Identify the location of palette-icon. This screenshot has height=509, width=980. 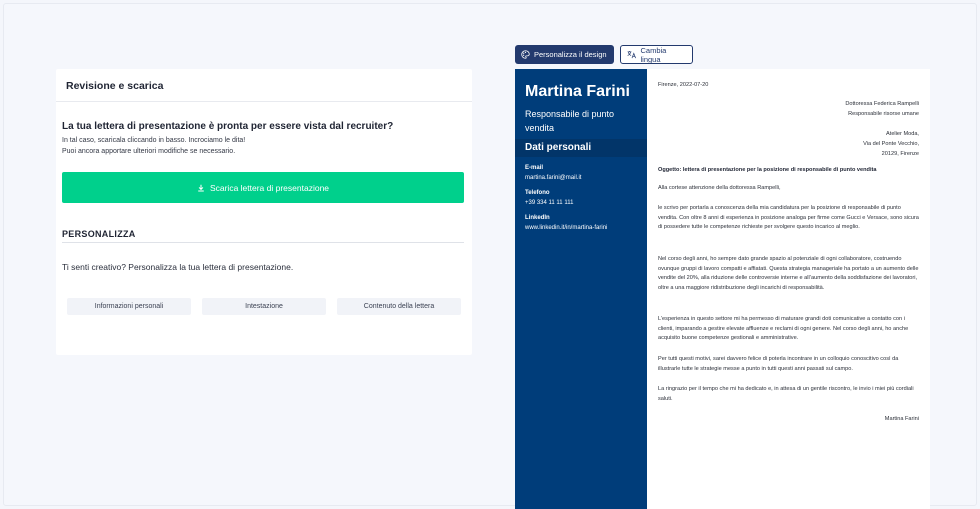
(525, 54).